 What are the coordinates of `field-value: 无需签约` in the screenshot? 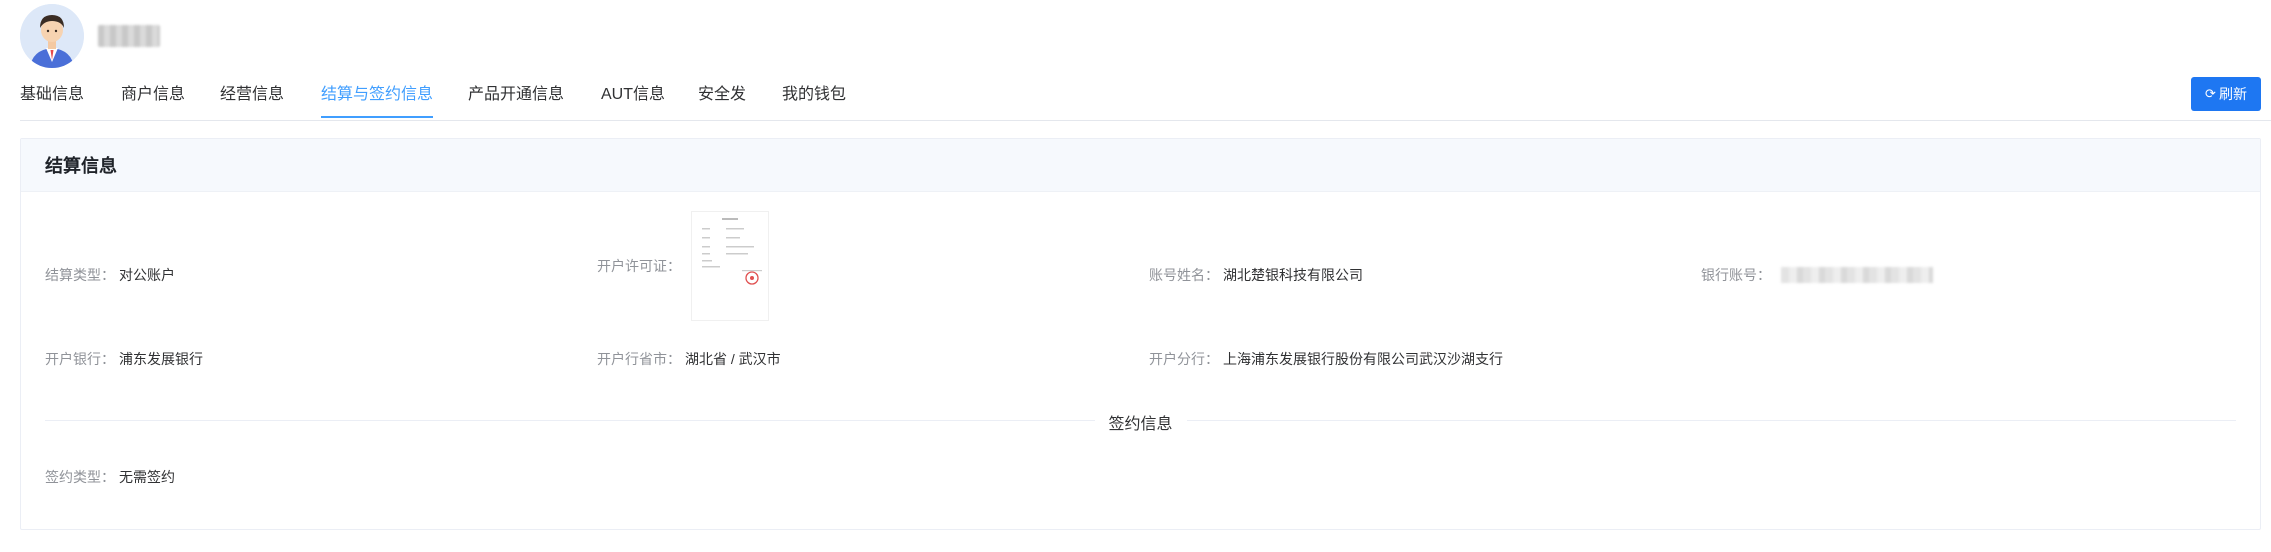 It's located at (147, 477).